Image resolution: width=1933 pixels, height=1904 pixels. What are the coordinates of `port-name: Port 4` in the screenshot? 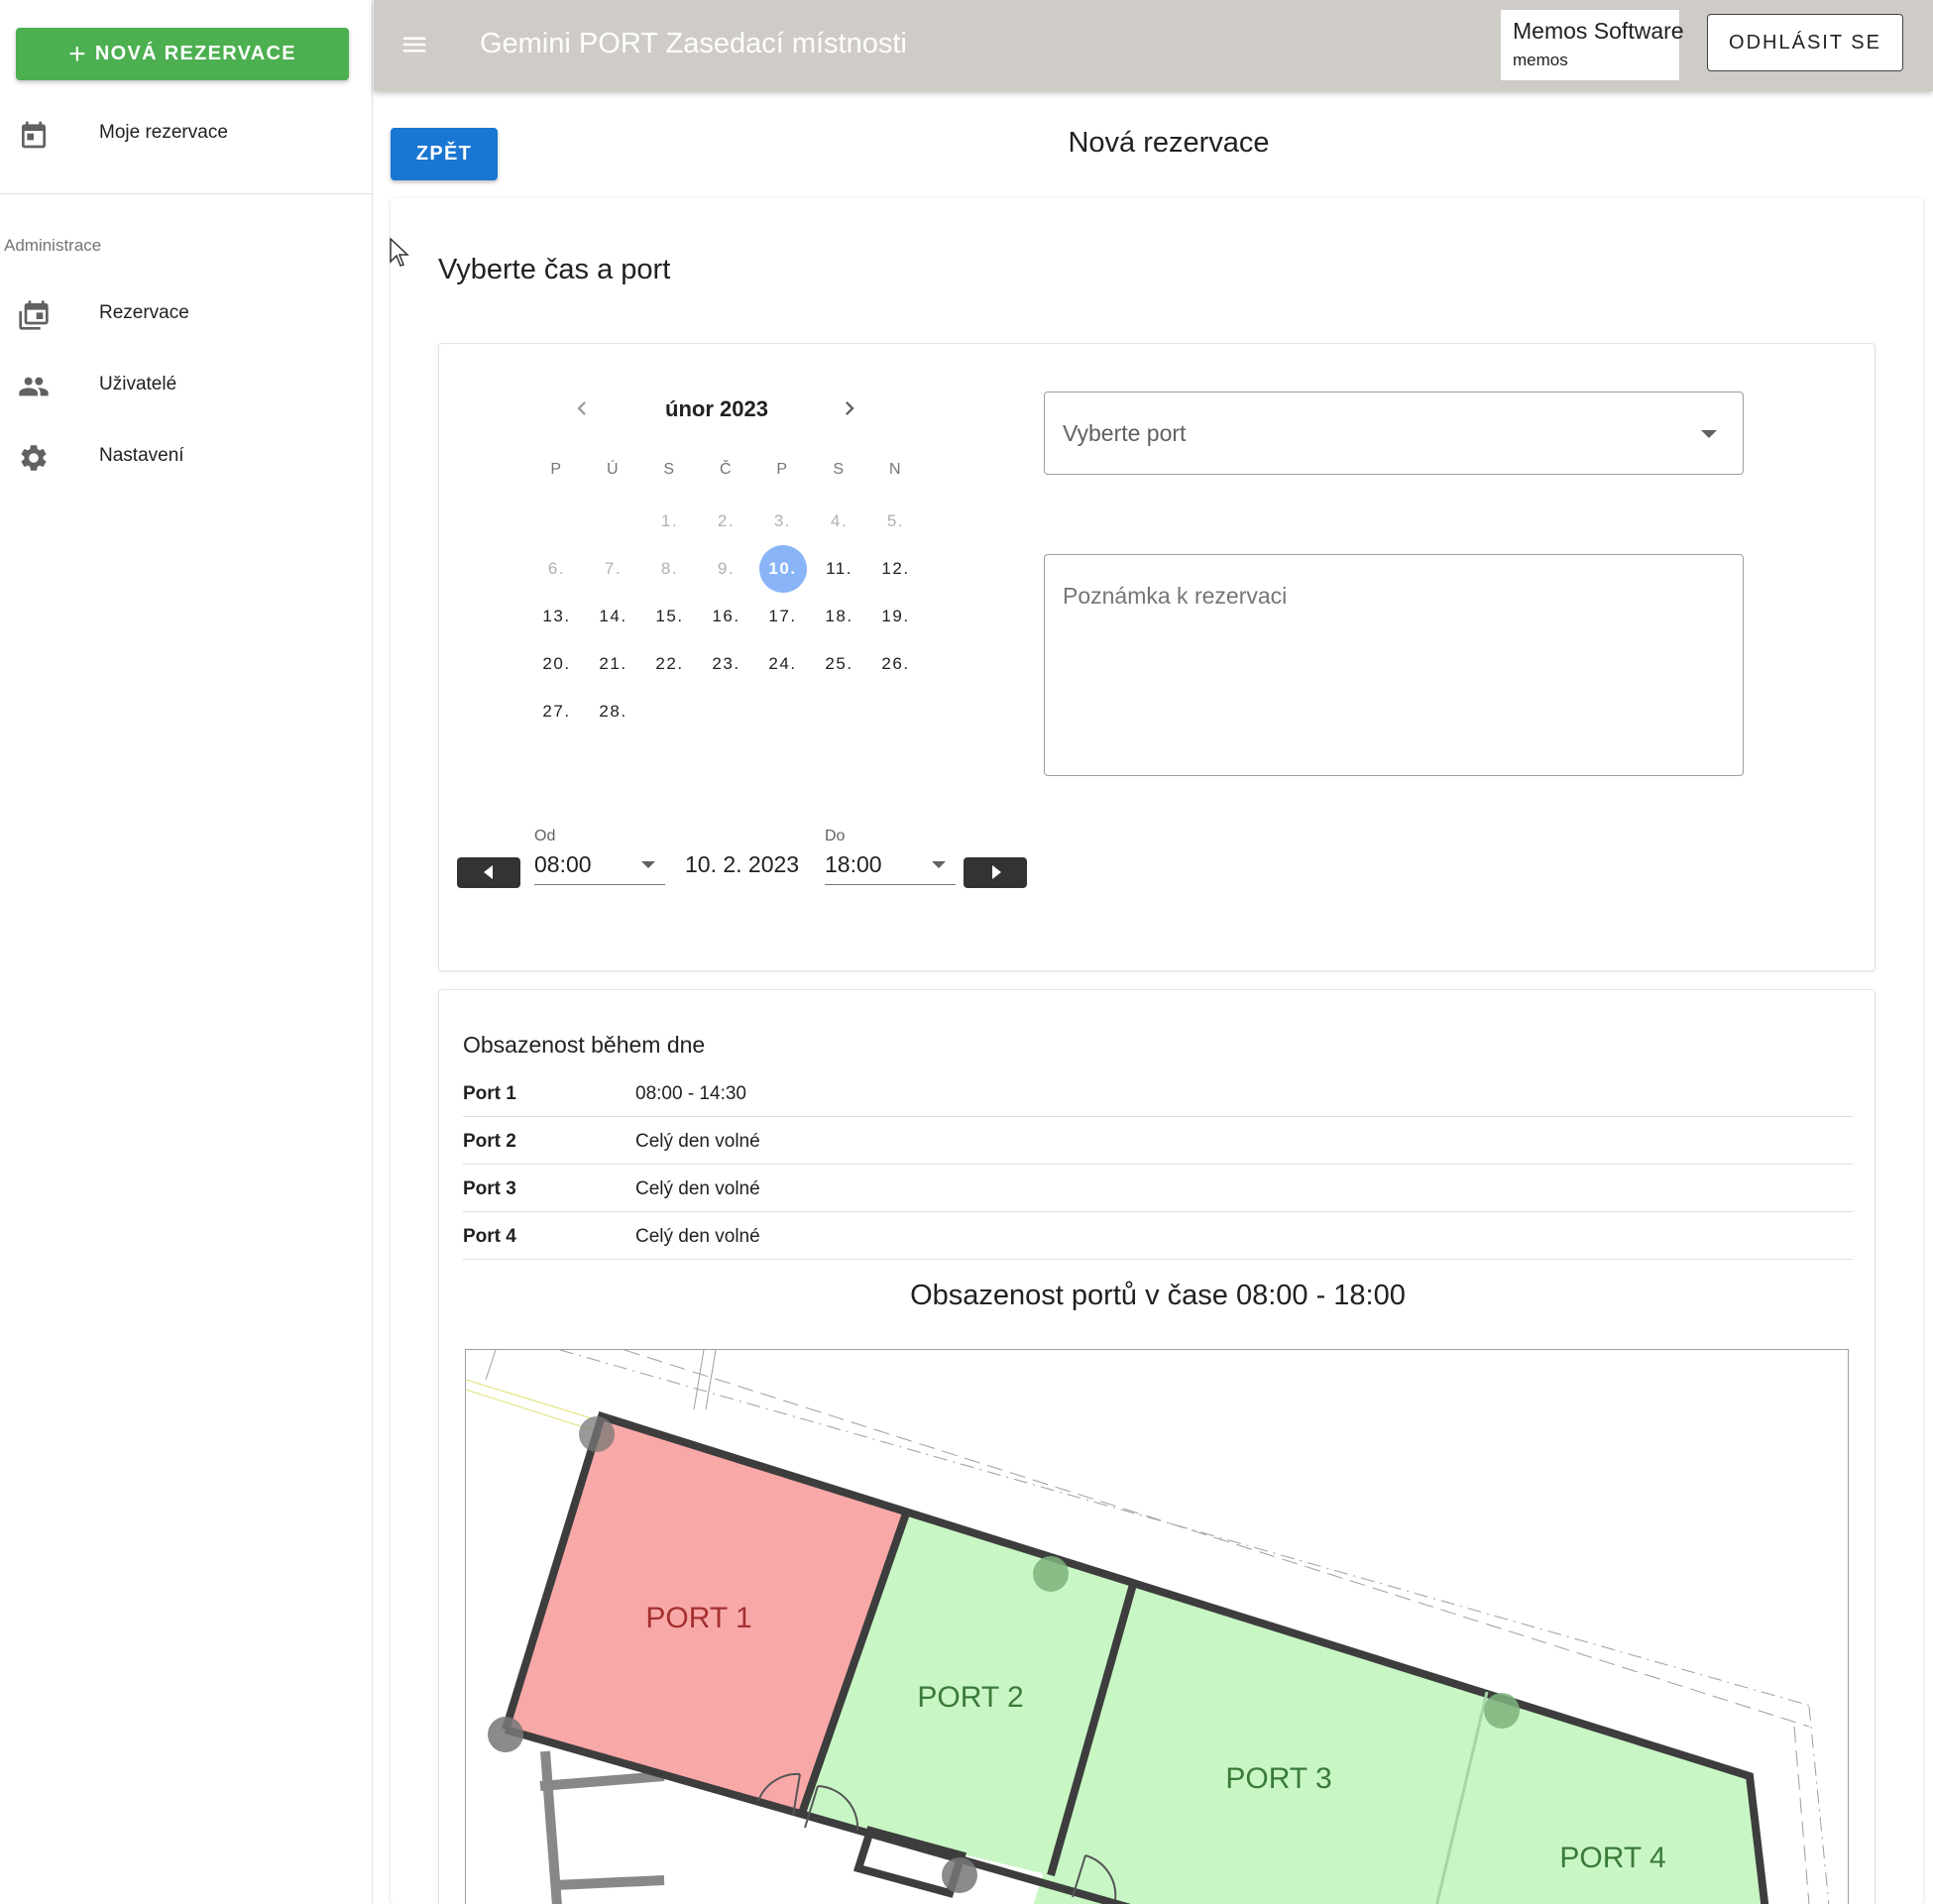 It's located at (489, 1236).